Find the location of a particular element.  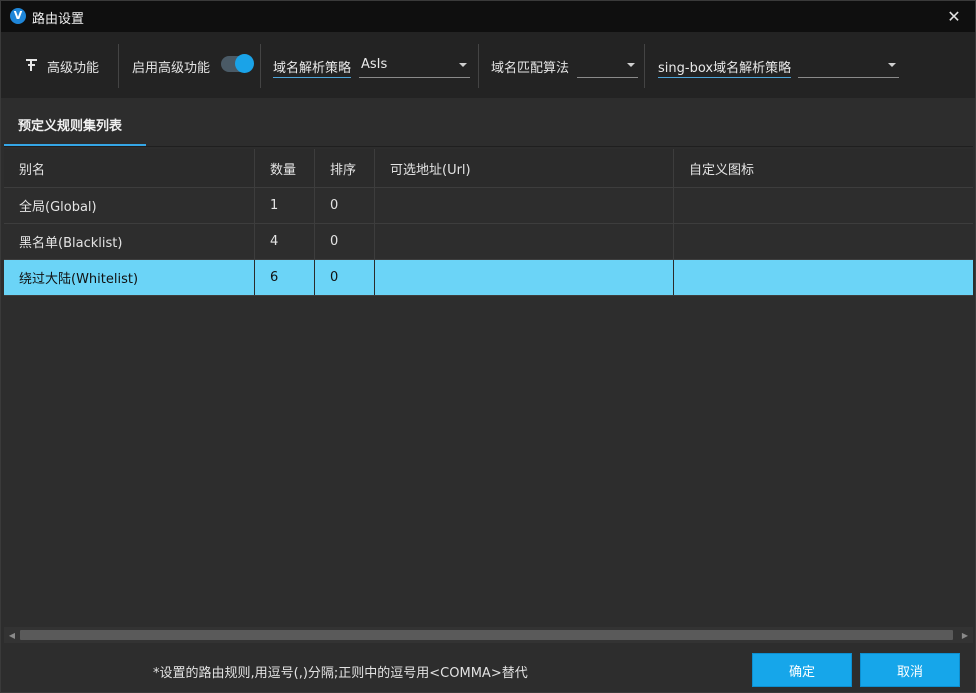

column-header-custom-icon: 自定义图标 is located at coordinates (823, 168).